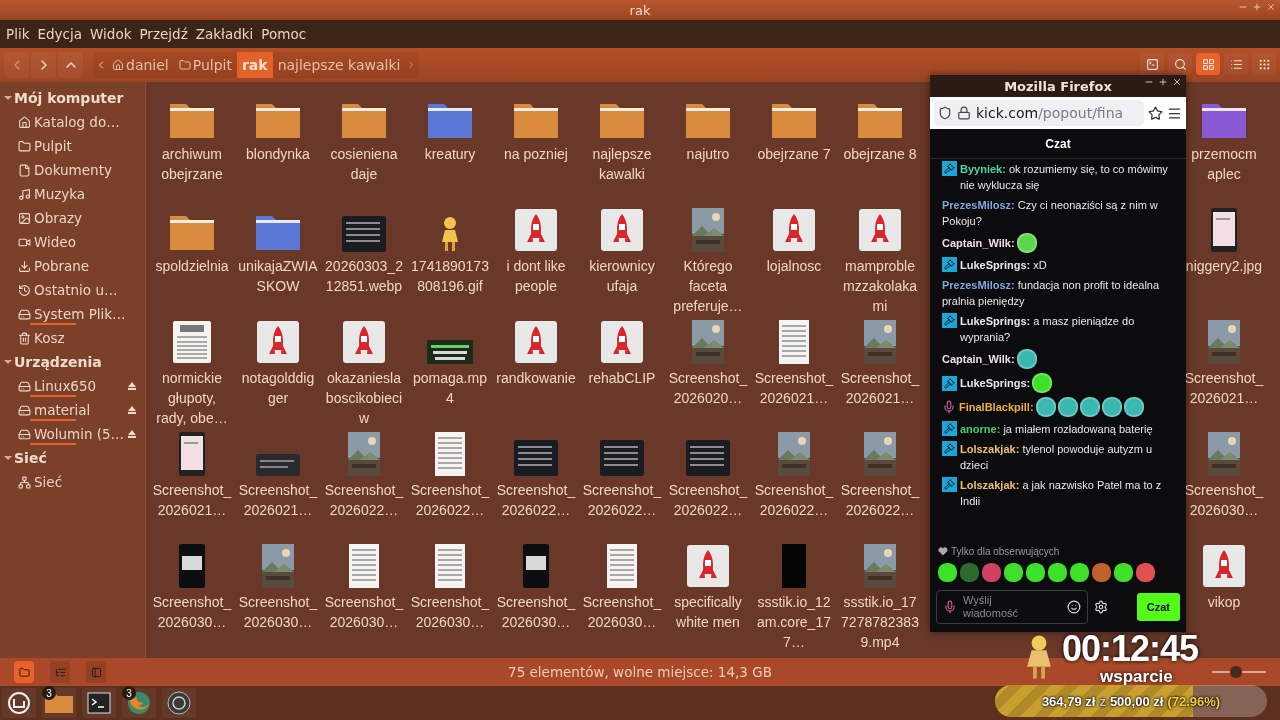 This screenshot has height=720, width=1280. Describe the element at coordinates (62, 34) in the screenshot. I see `menu-item: Edycja` at that location.